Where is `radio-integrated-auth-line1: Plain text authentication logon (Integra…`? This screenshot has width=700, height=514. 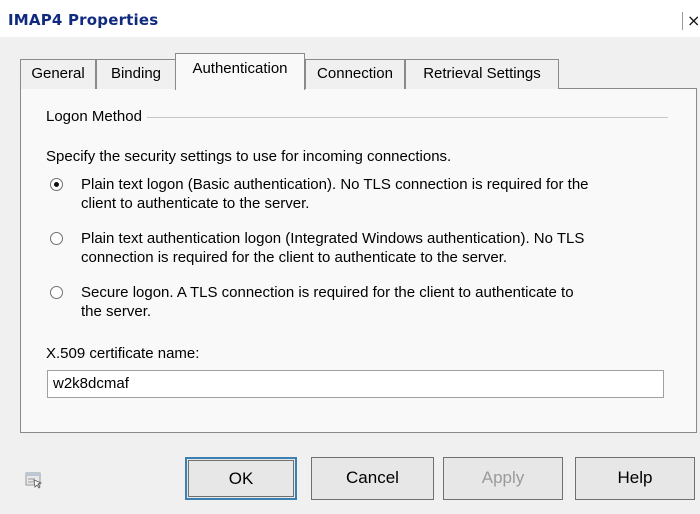
radio-integrated-auth-line1: Plain text authentication logon (Integra… is located at coordinates (333, 238).